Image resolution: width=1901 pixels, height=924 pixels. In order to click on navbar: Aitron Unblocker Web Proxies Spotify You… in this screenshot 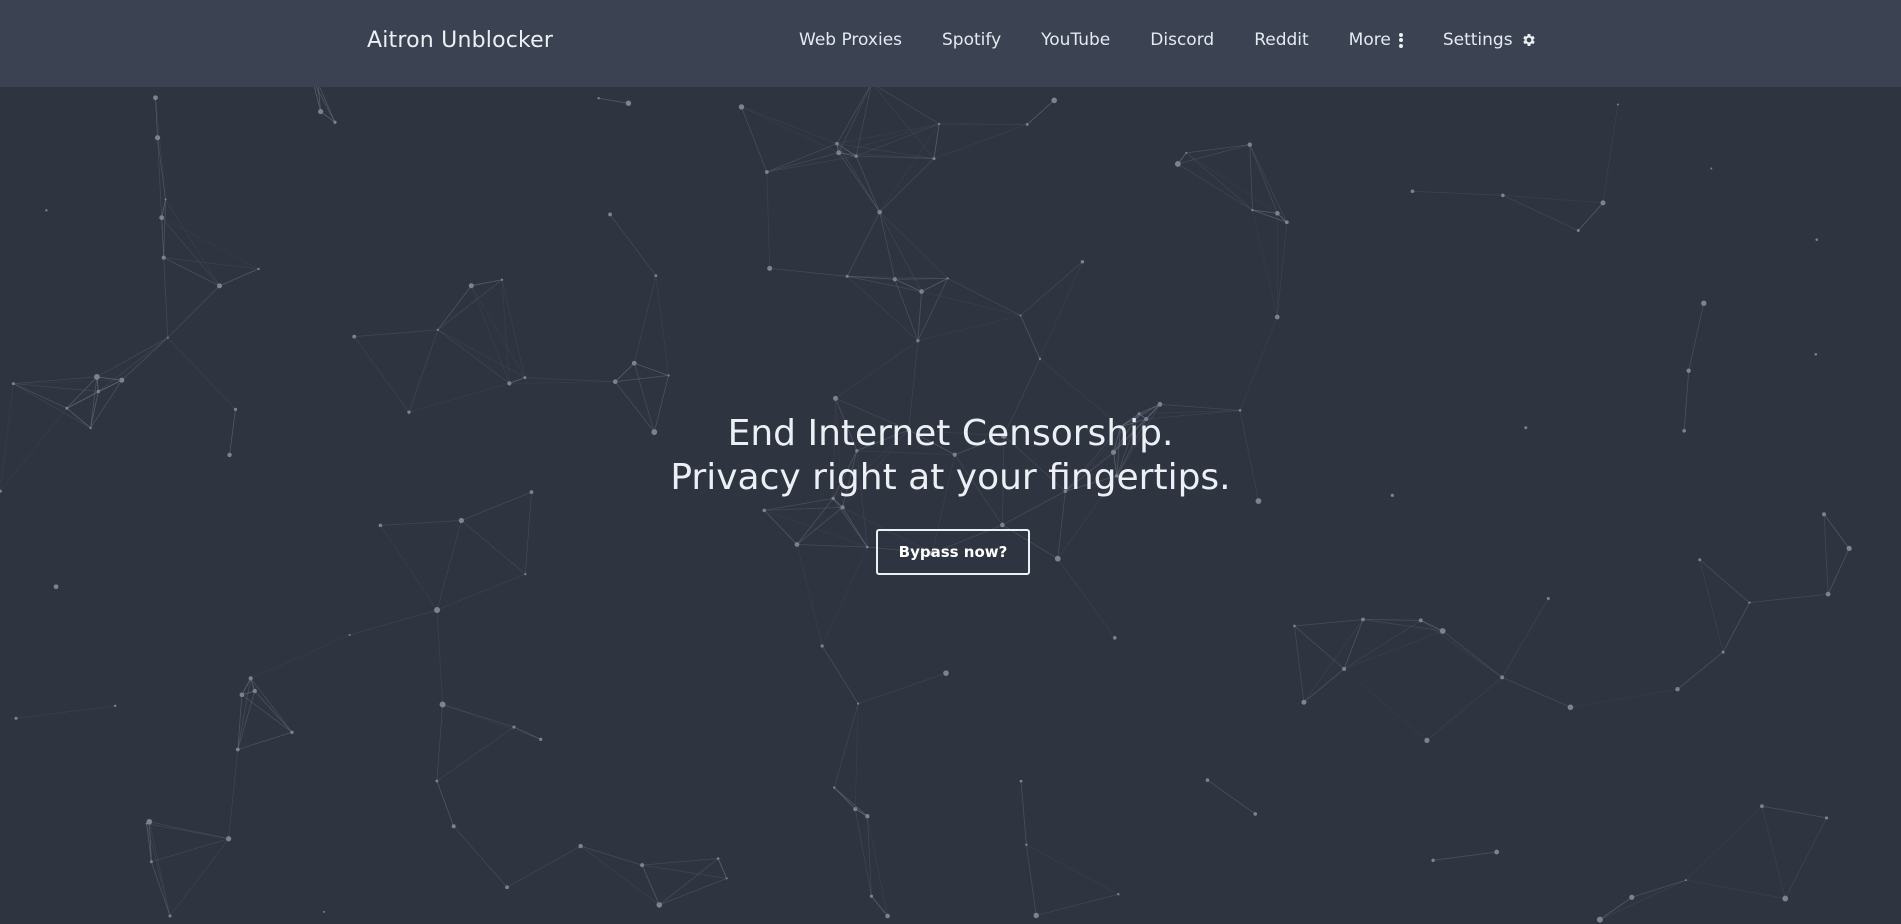, I will do `click(950, 43)`.